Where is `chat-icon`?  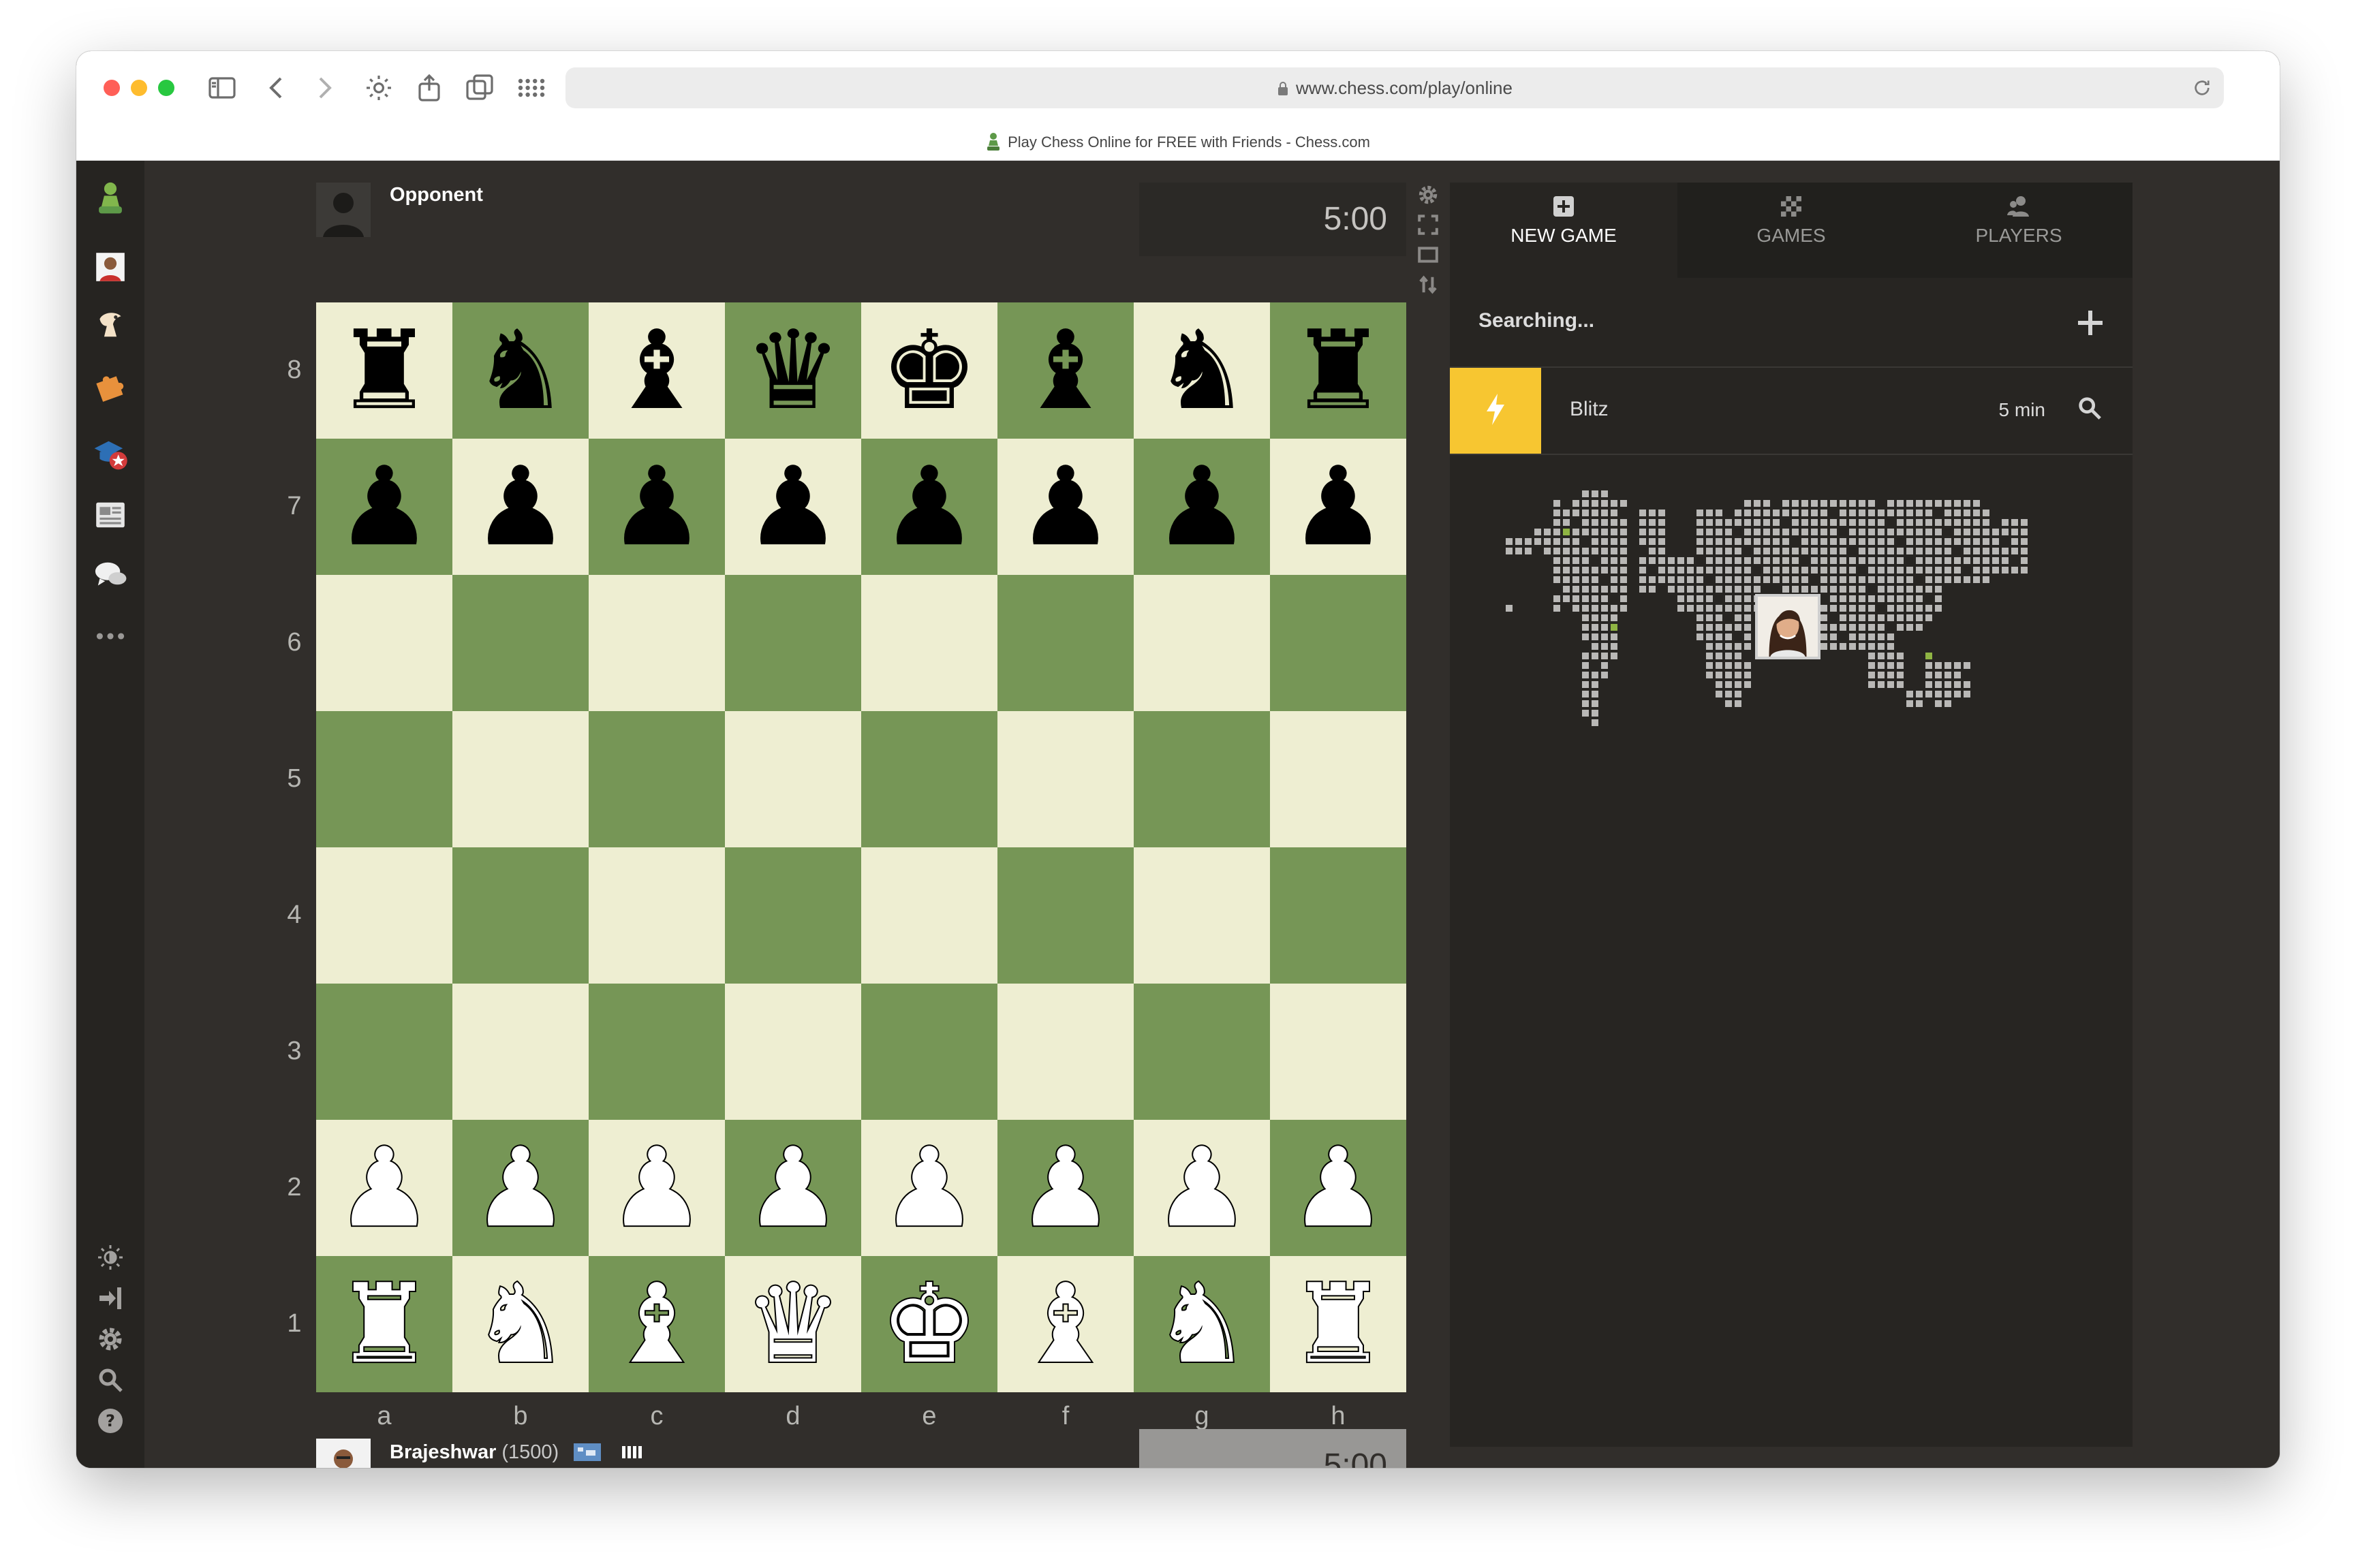
chat-icon is located at coordinates (110, 575).